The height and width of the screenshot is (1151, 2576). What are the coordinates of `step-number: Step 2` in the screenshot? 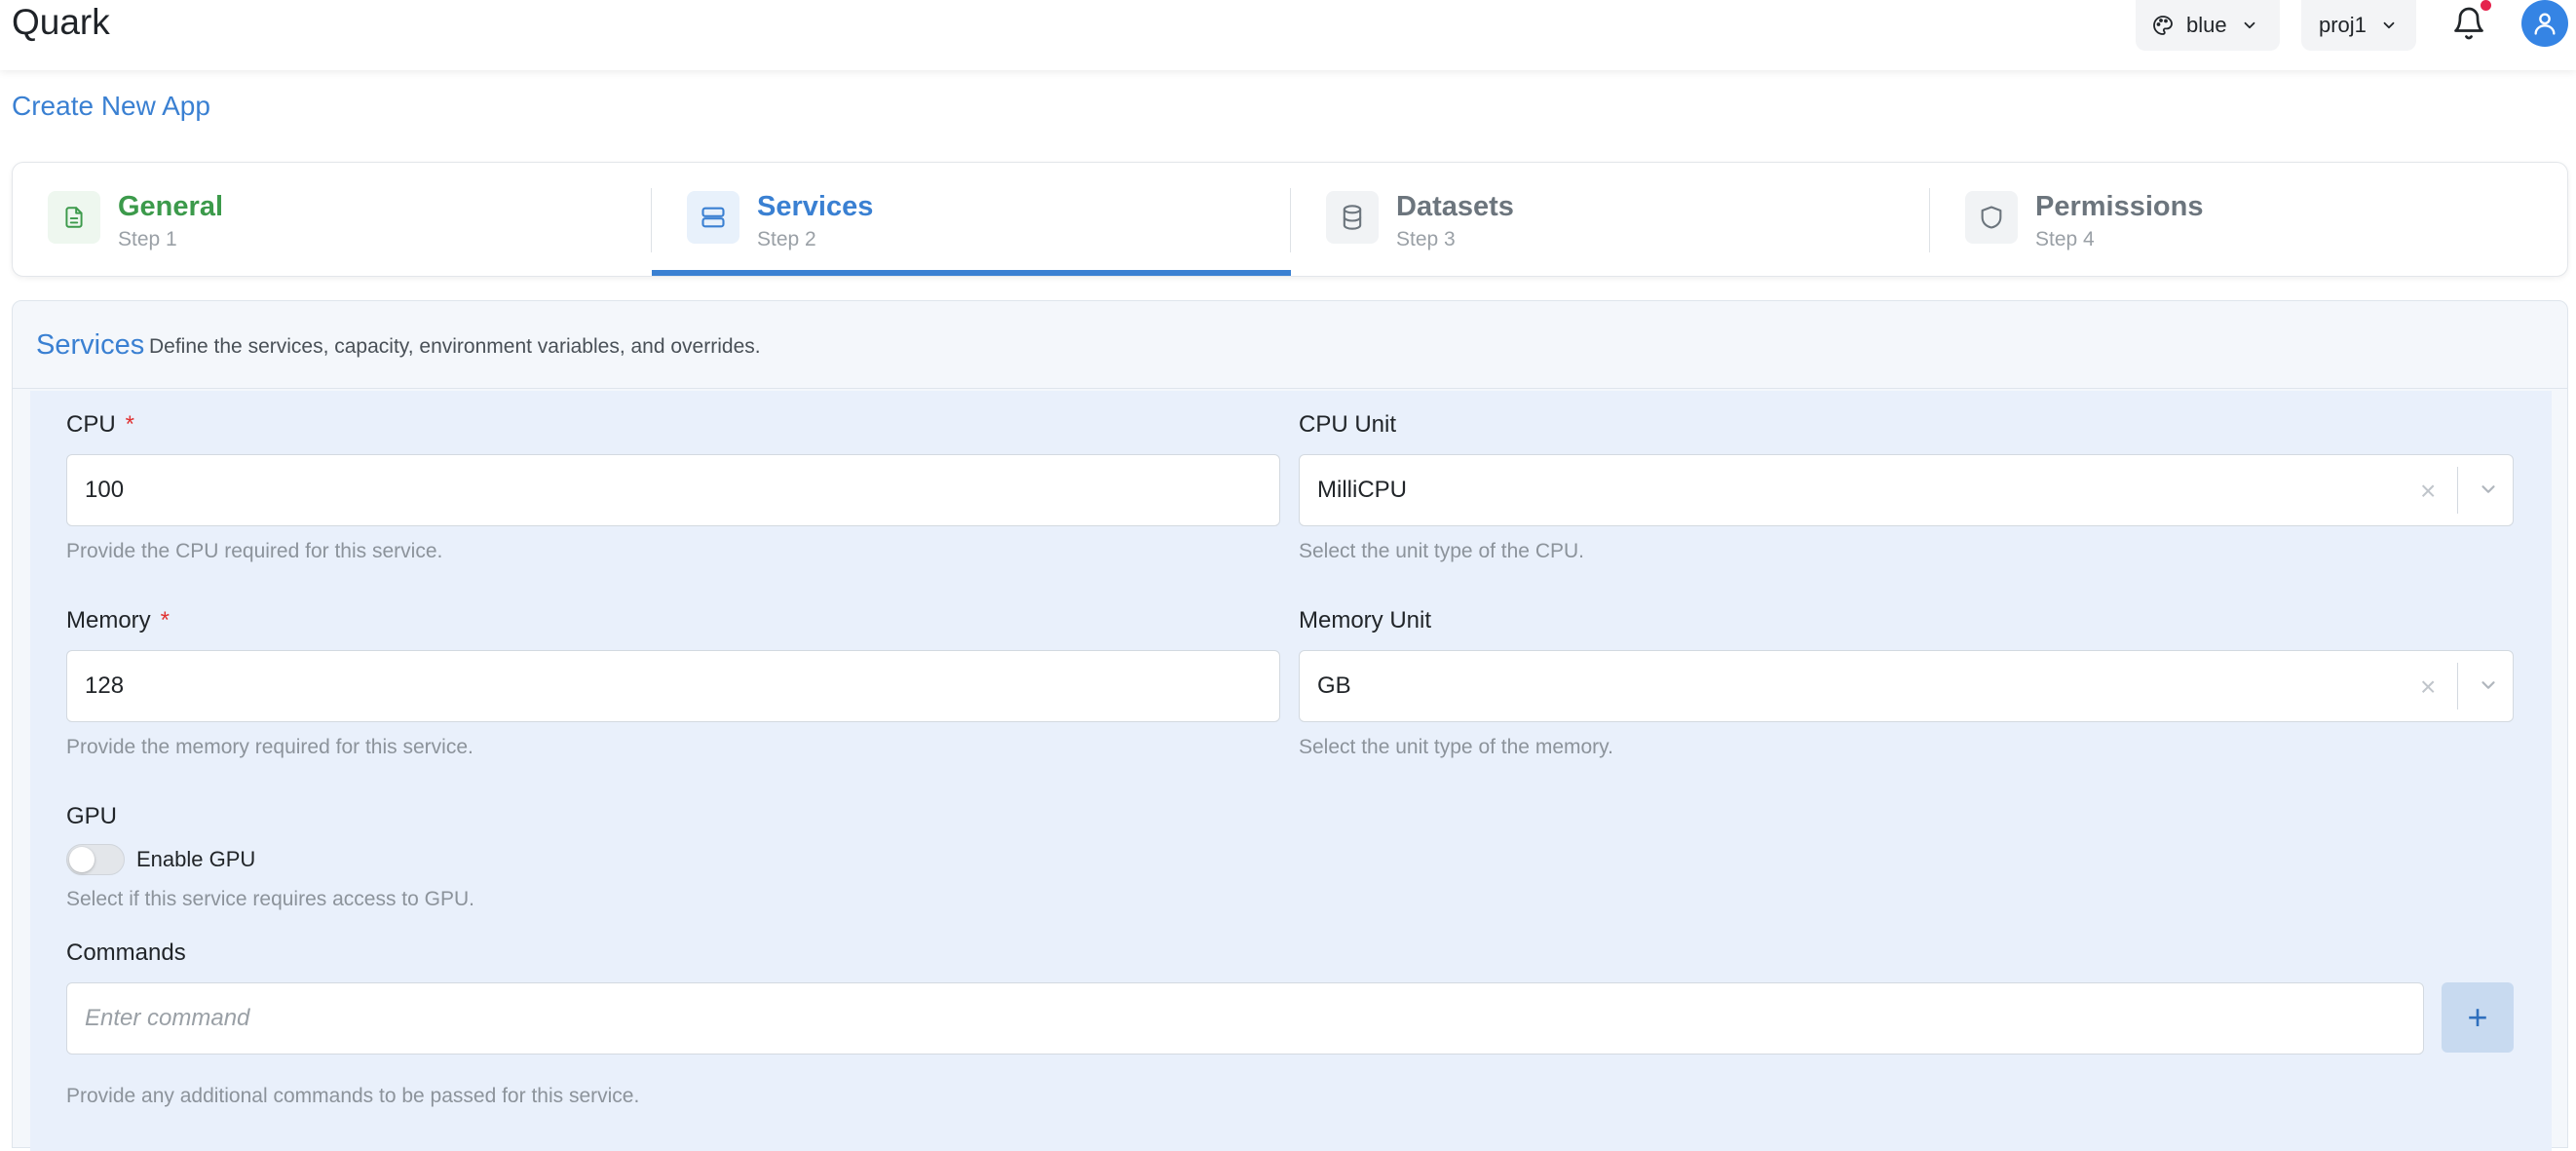 It's located at (786, 239).